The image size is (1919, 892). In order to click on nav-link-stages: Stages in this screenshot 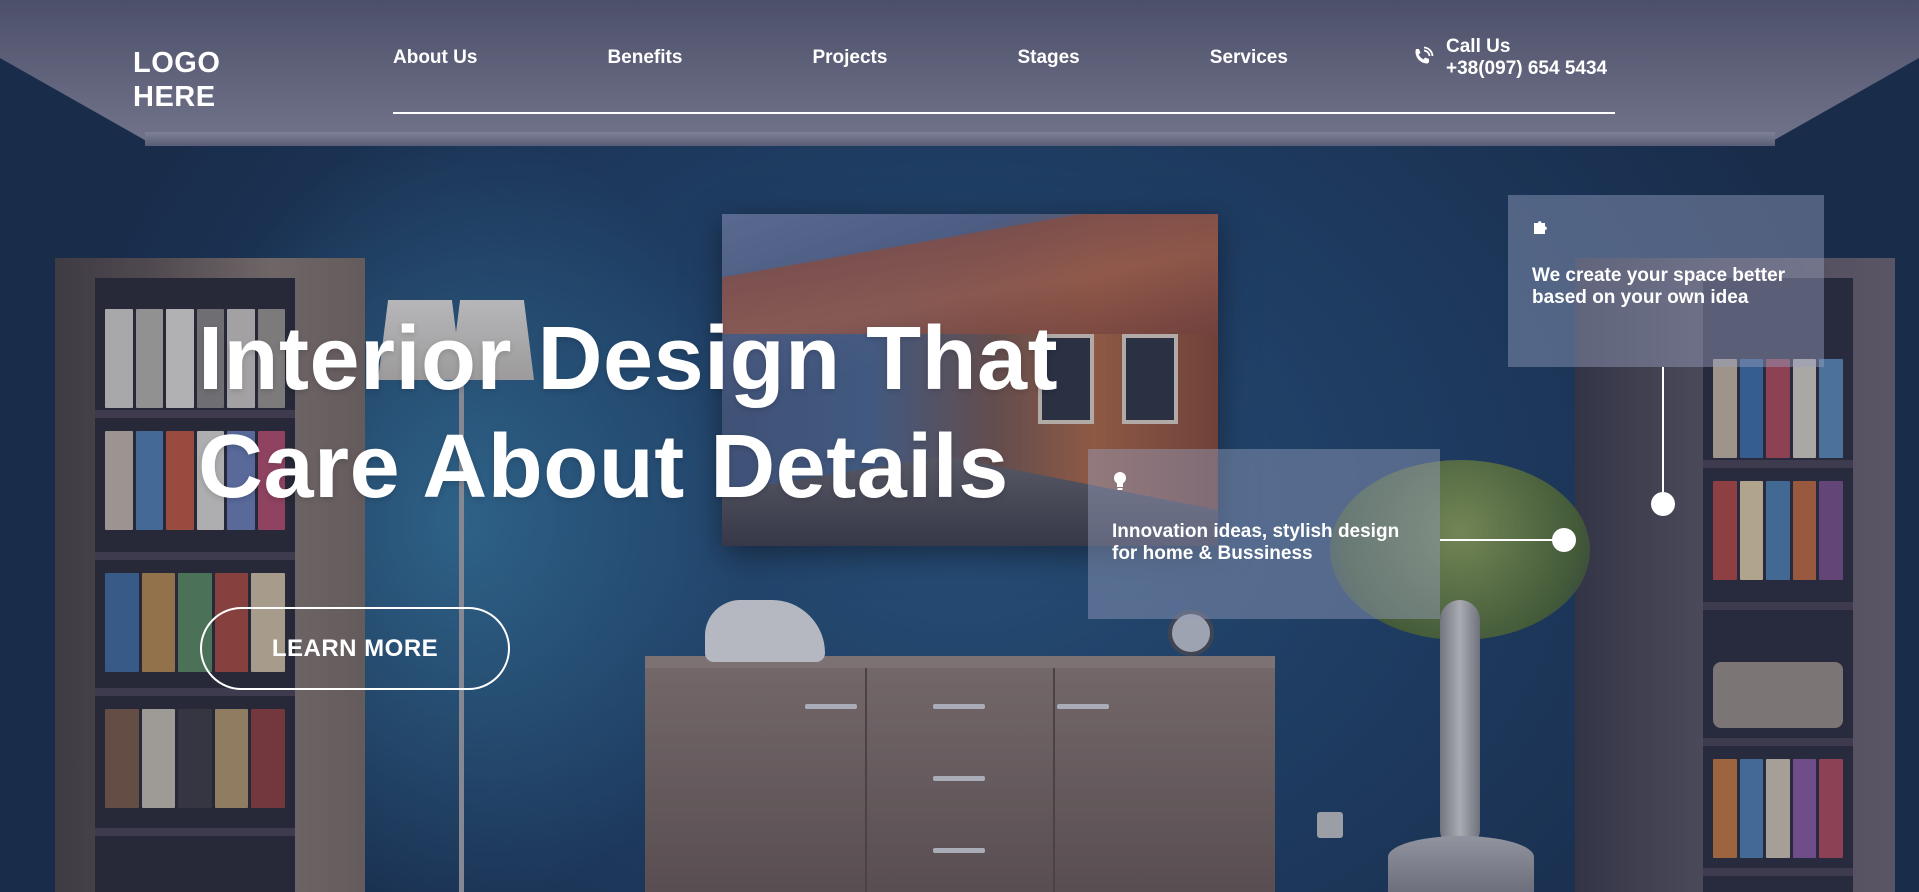, I will do `click(1048, 58)`.